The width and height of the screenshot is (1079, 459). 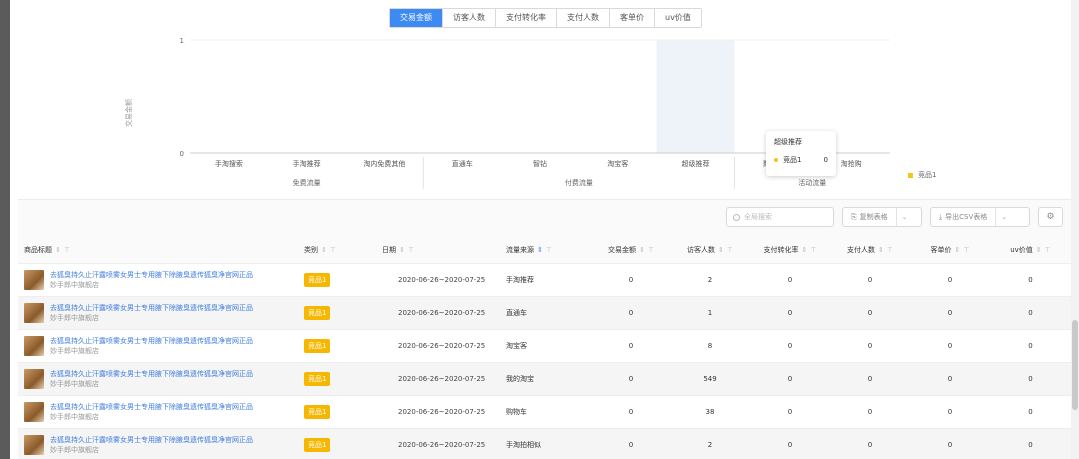 I want to click on visitors-cell: 1, so click(x=710, y=313).